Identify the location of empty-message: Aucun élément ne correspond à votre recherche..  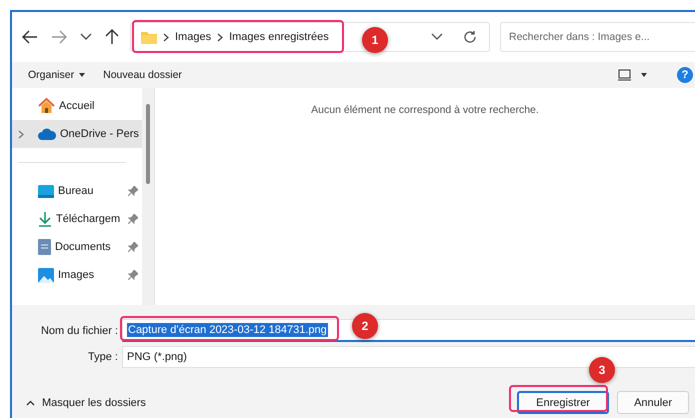
(425, 110).